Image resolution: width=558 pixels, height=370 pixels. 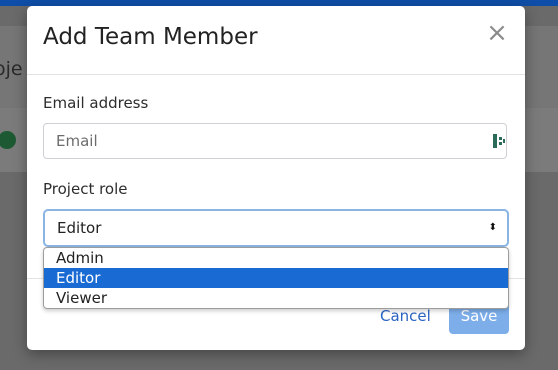 I want to click on modal-title: Add Team Member, so click(x=150, y=37).